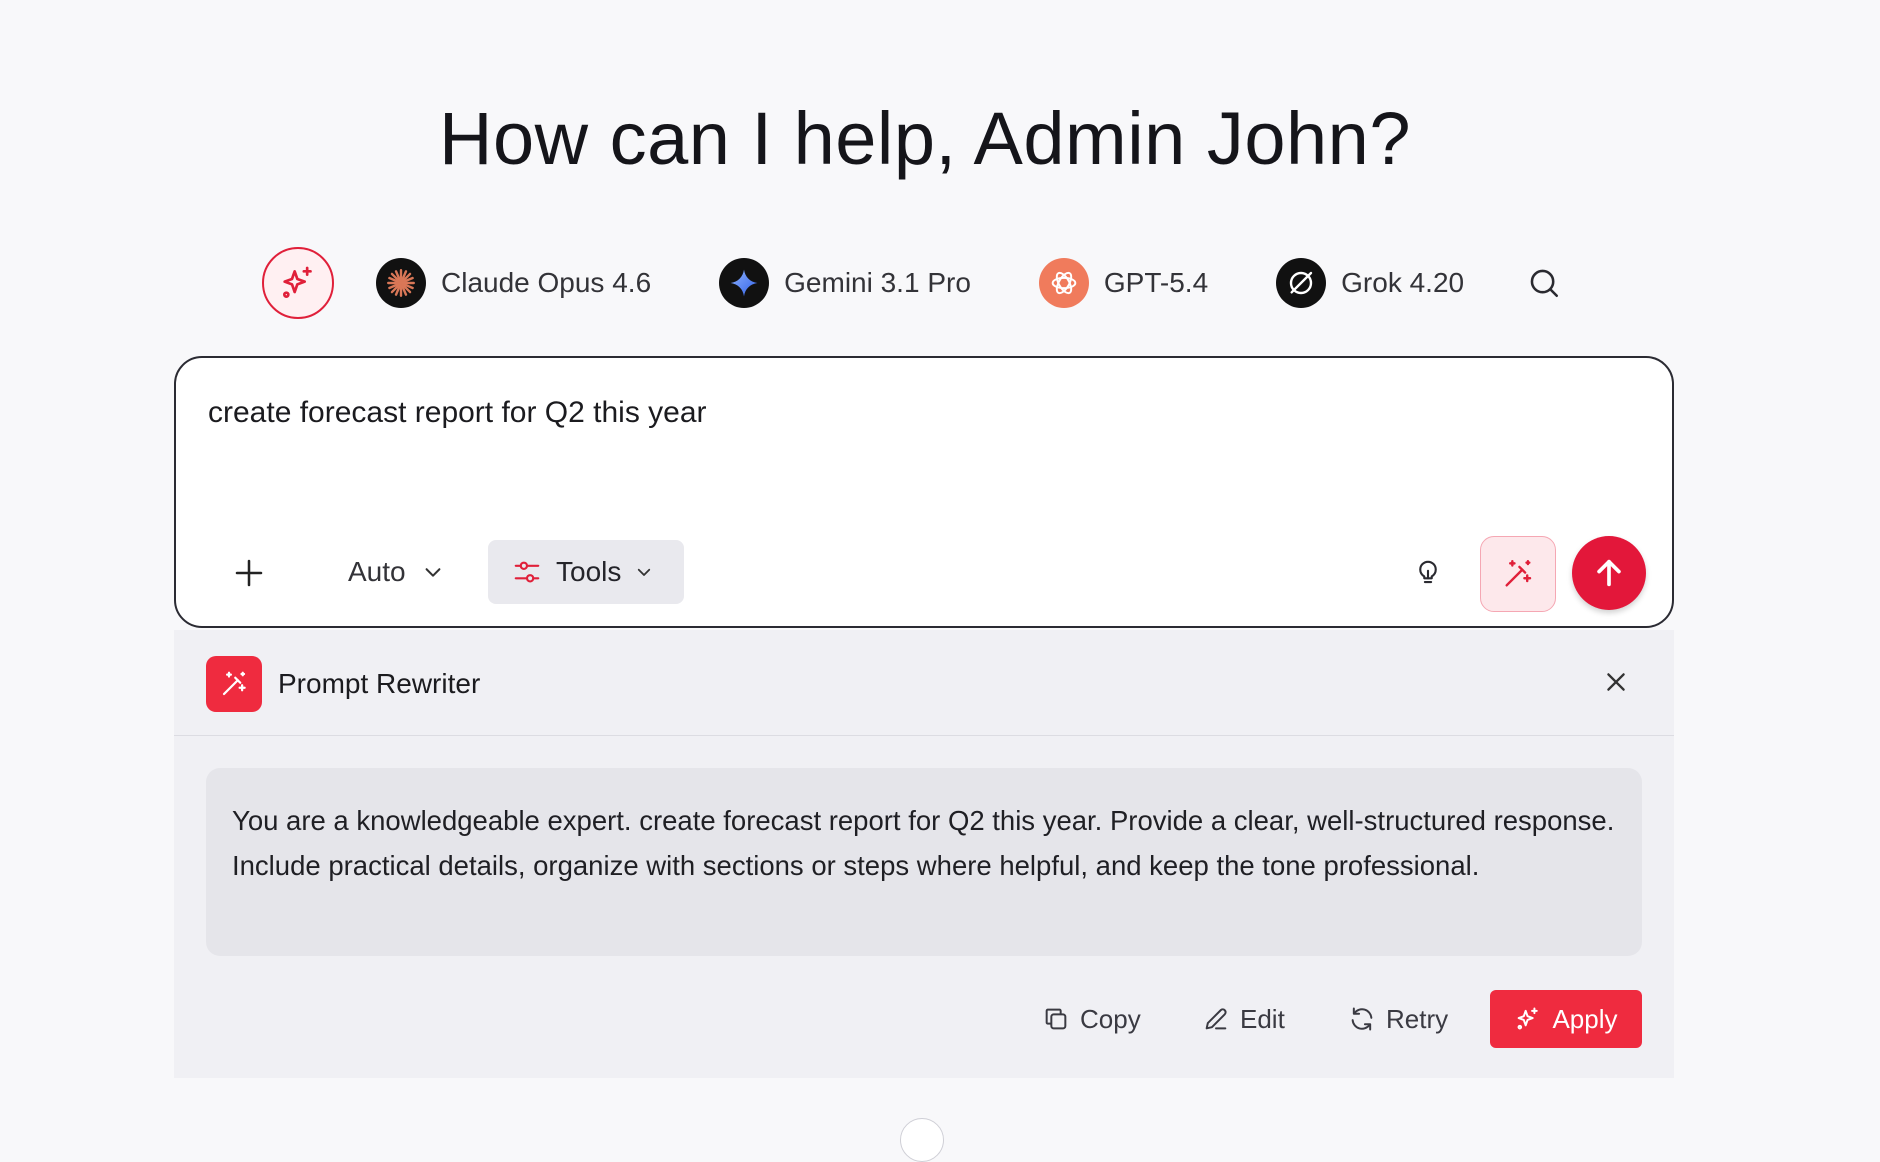 This screenshot has height=1162, width=1880. I want to click on plus-icon, so click(249, 573).